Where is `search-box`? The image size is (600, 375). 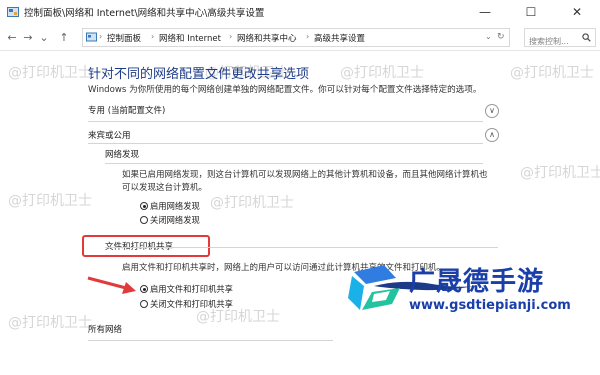 search-box is located at coordinates (560, 38).